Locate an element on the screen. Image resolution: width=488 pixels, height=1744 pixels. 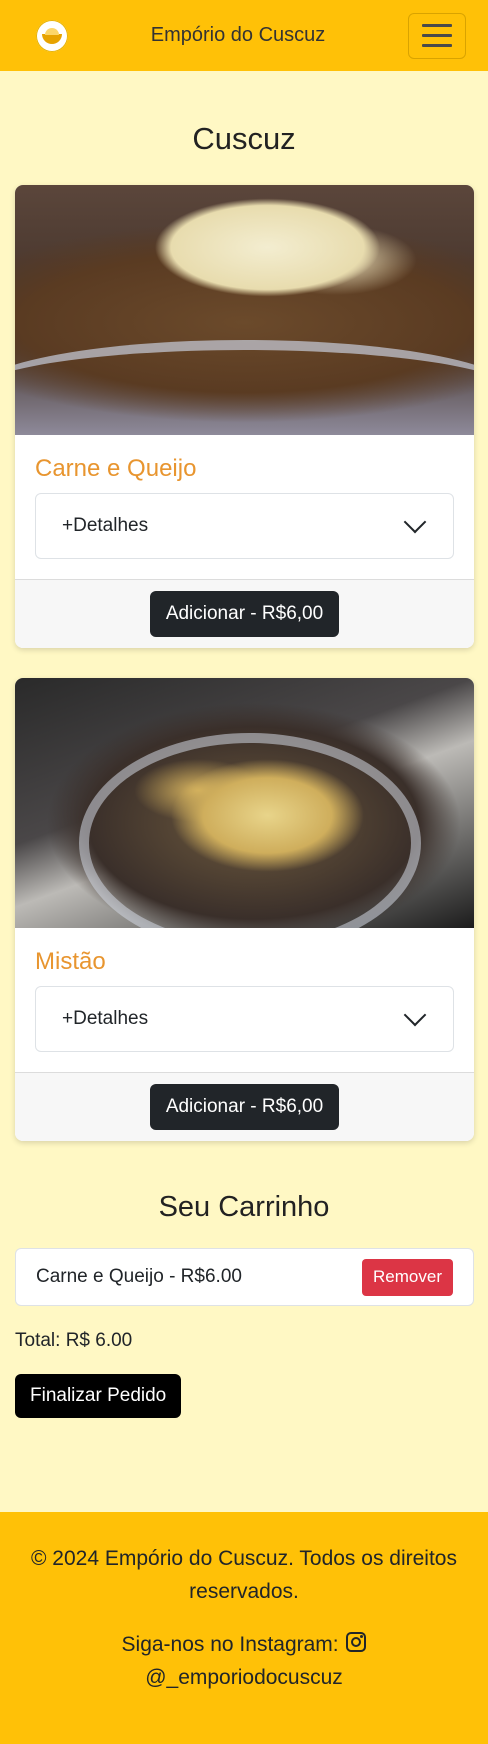
instagram-line: Siga-nos no Instagram: @_emporiodocuscuz is located at coordinates (244, 1661).